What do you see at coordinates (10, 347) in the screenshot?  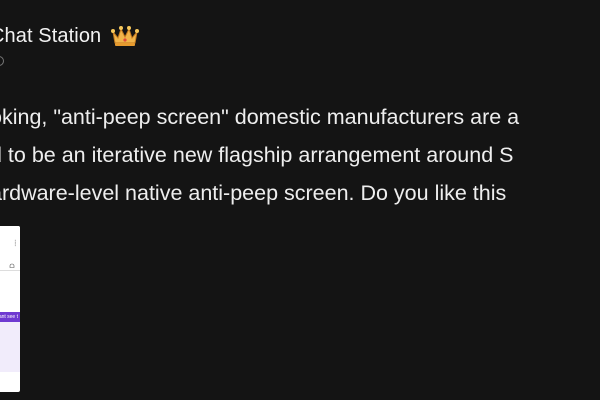 I see `thumbnail-content-area` at bounding box center [10, 347].